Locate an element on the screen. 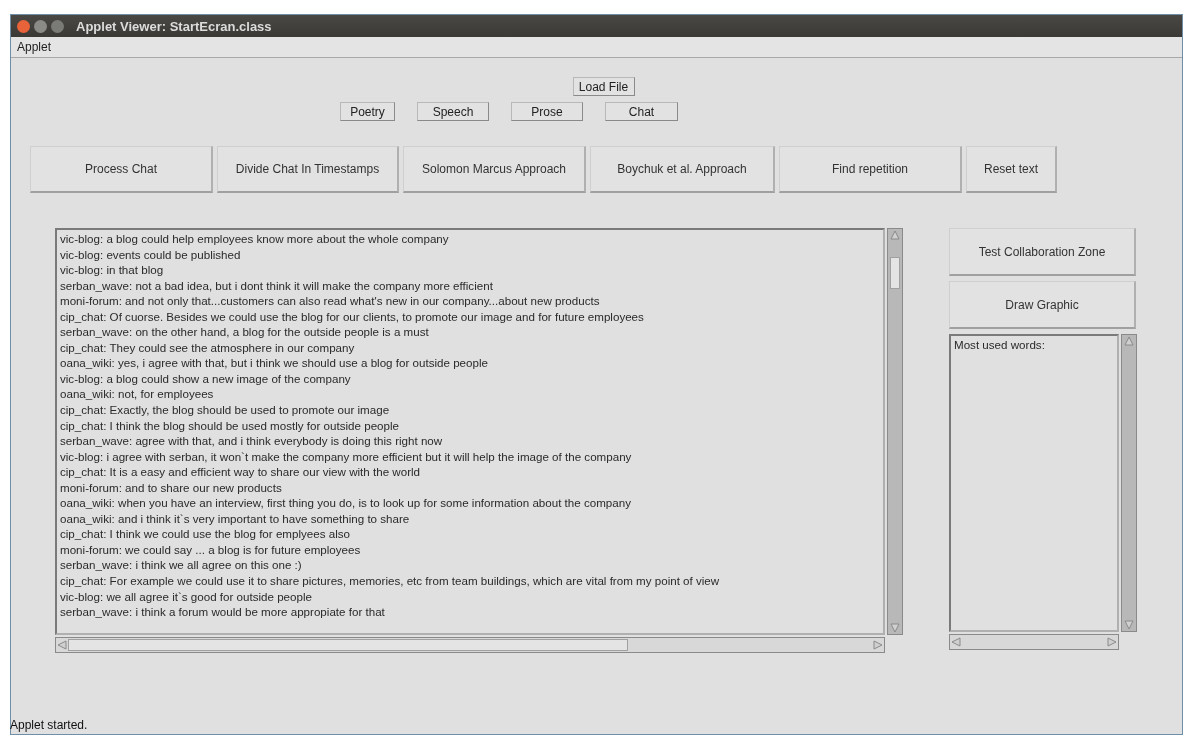 The height and width of the screenshot is (738, 1190). genre-button: Chat is located at coordinates (641, 111).